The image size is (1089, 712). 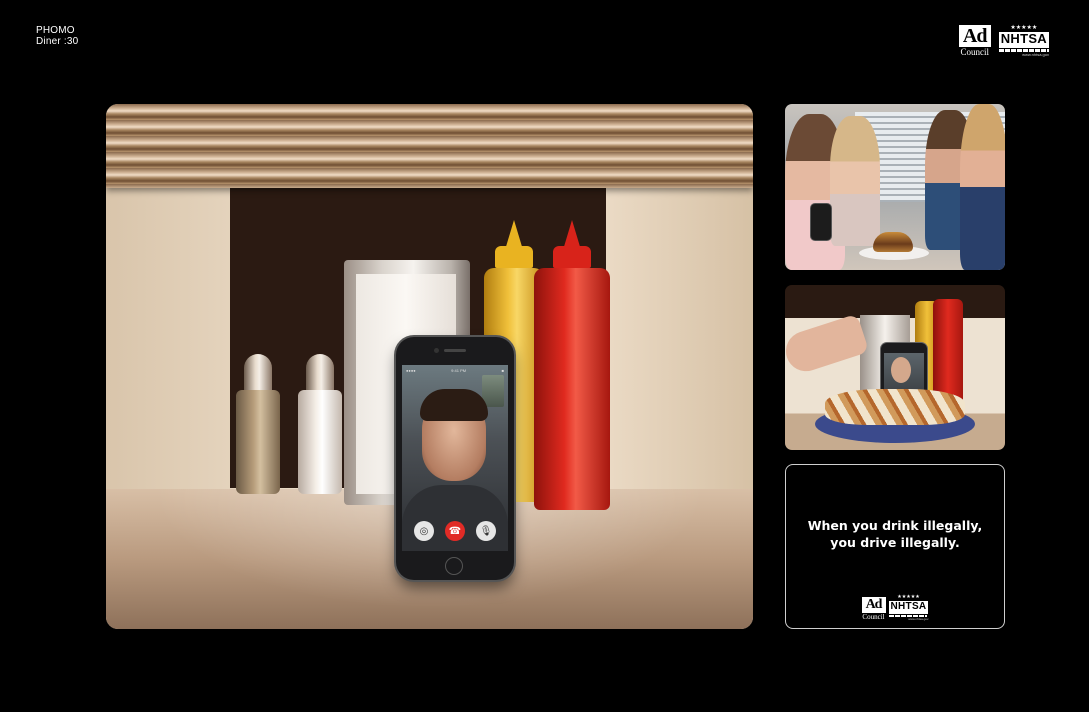 What do you see at coordinates (855, 181) in the screenshot?
I see `person-girl-blonde` at bounding box center [855, 181].